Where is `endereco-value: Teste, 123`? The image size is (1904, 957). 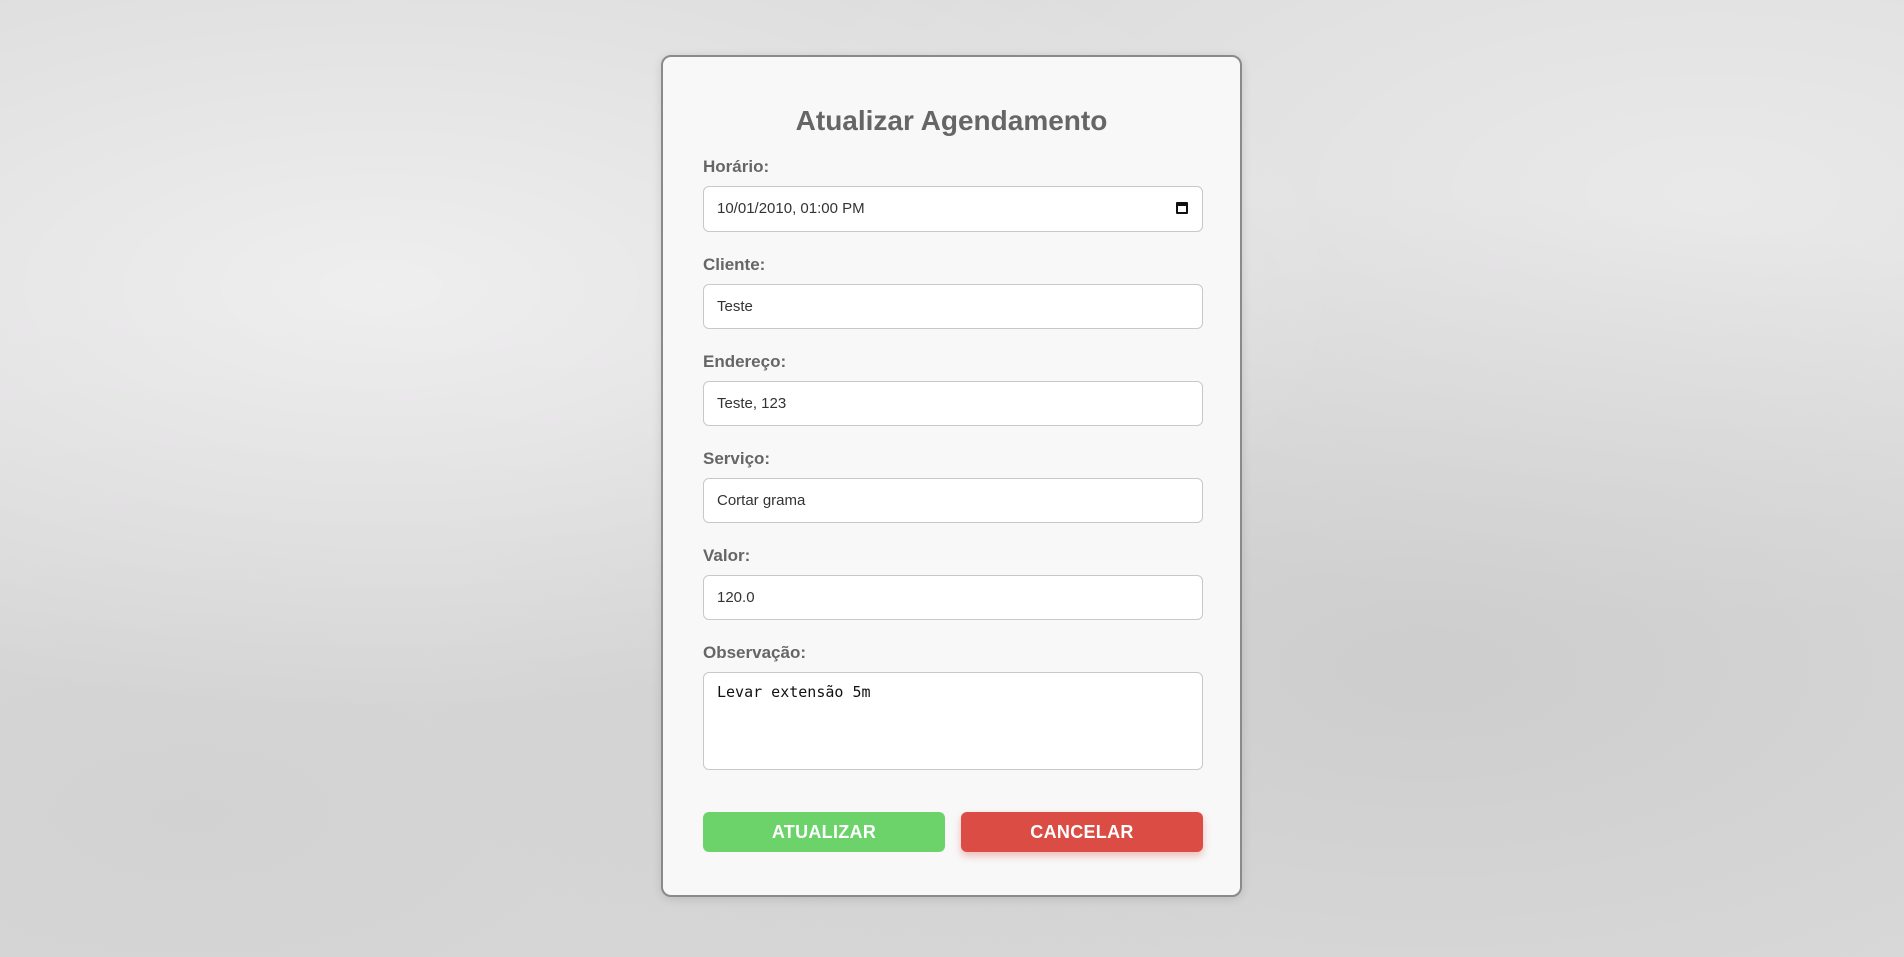
endereco-value: Teste, 123 is located at coordinates (752, 403).